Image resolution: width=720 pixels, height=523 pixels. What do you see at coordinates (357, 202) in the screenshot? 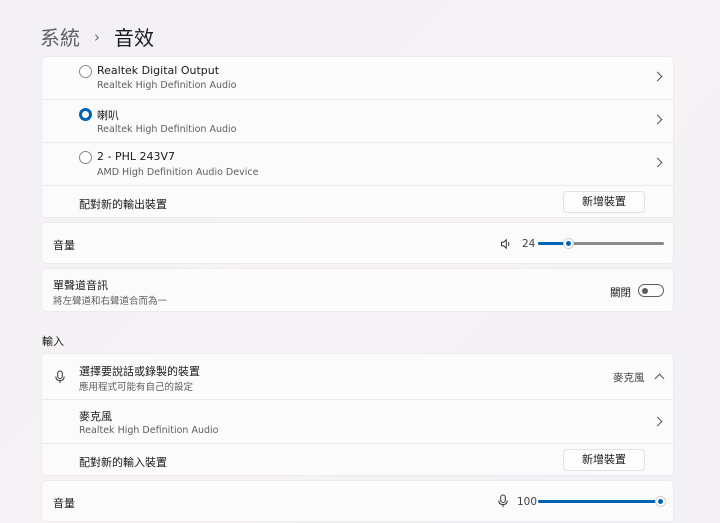
I see `pair-output-row: 配對新的輸出裝置 新增裝置` at bounding box center [357, 202].